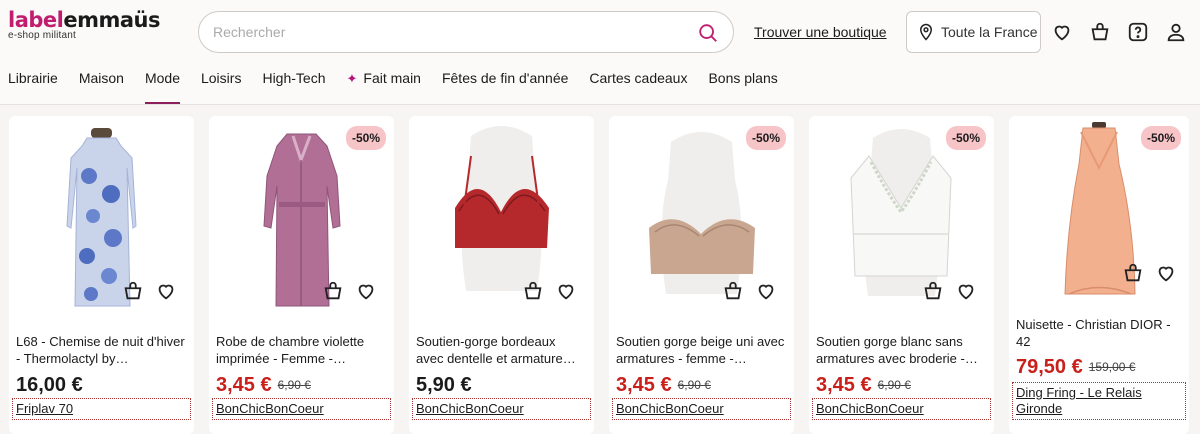 This screenshot has width=1200, height=434. I want to click on heart-icon, so click(1062, 32).